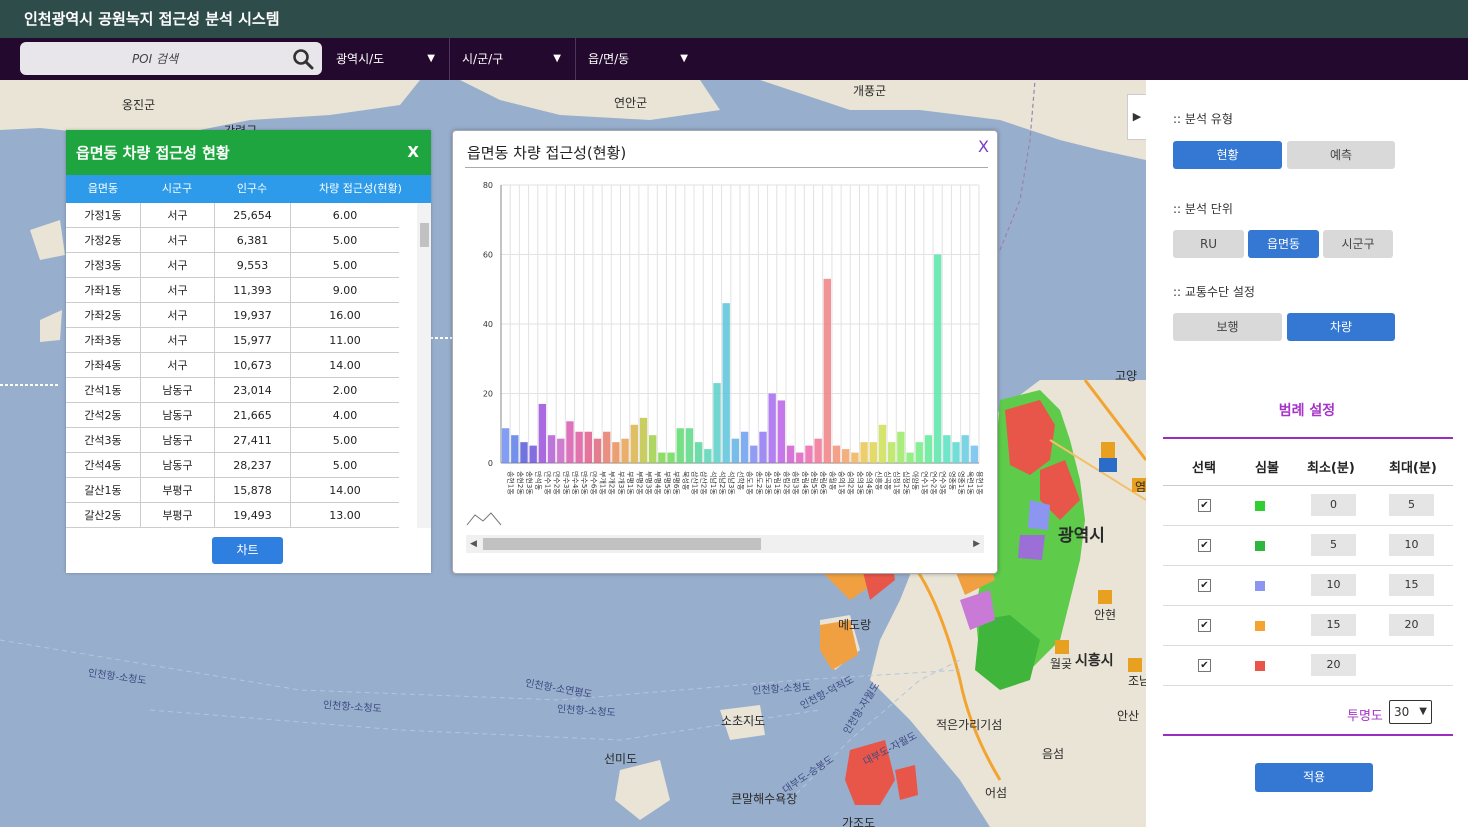 Image resolution: width=1468 pixels, height=827 pixels. What do you see at coordinates (1208, 244) in the screenshot?
I see `analysis-unit-ru-button: RU` at bounding box center [1208, 244].